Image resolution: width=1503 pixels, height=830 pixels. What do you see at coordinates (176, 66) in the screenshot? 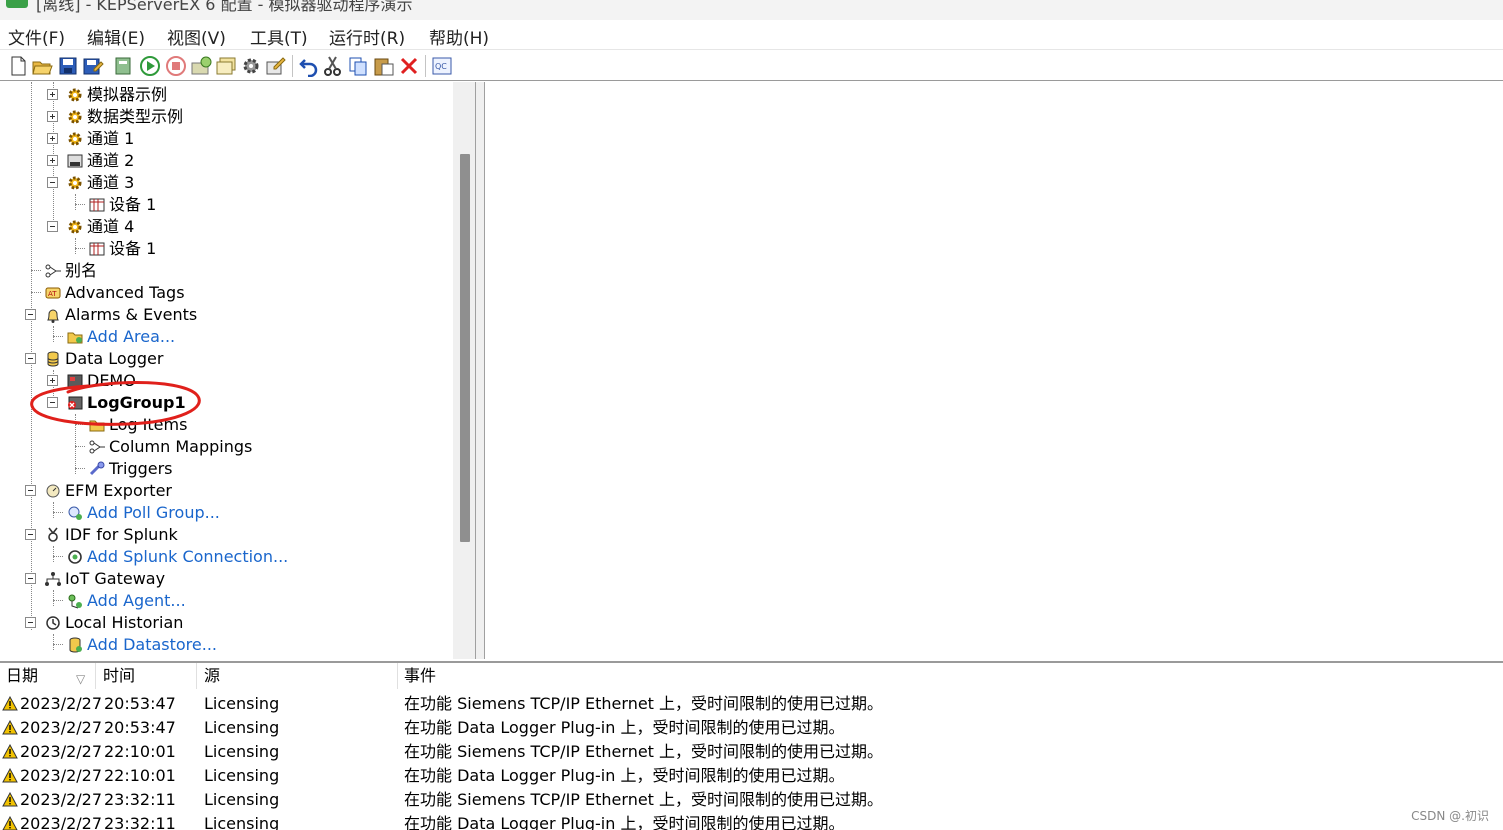
I see `disconnect-runtime-icon` at bounding box center [176, 66].